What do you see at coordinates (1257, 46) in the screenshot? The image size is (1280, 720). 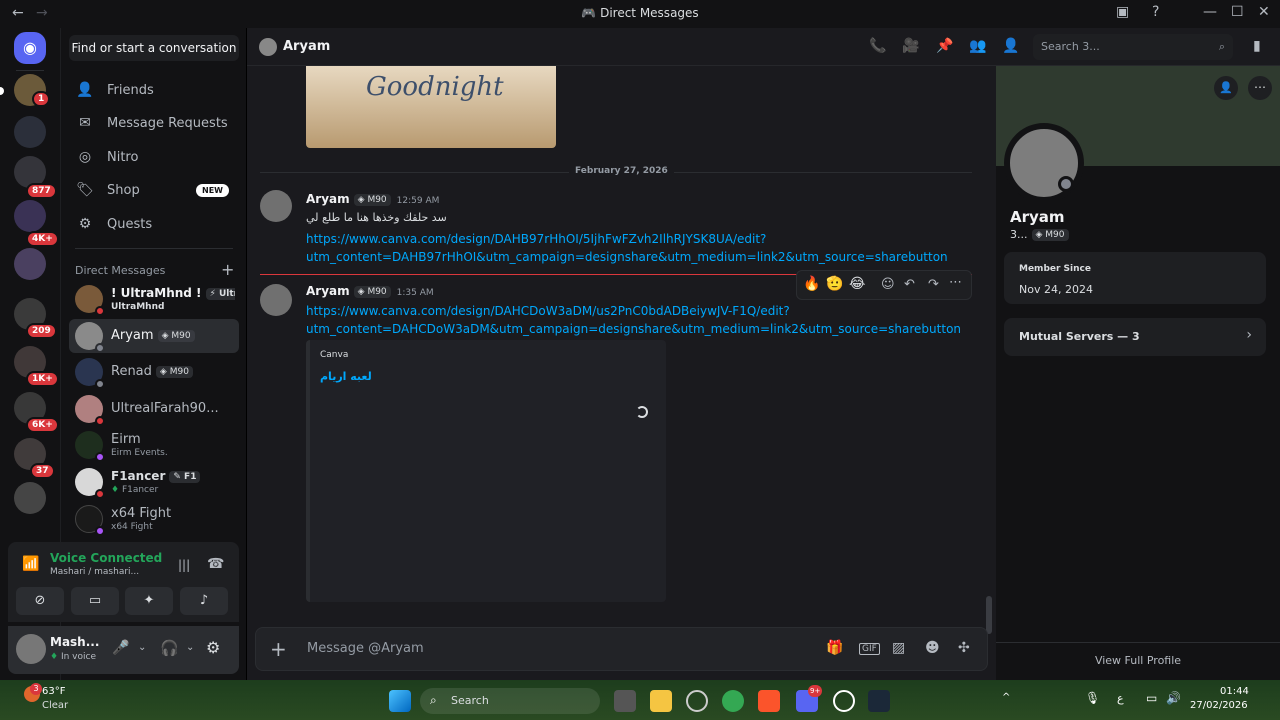 I see `inbox-icon: ▮` at bounding box center [1257, 46].